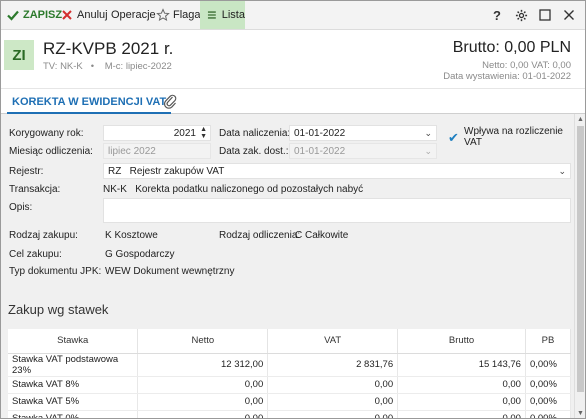 This screenshot has height=419, width=586. Describe the element at coordinates (203, 365) in the screenshot. I see `net-cell: 12 312,00` at that location.